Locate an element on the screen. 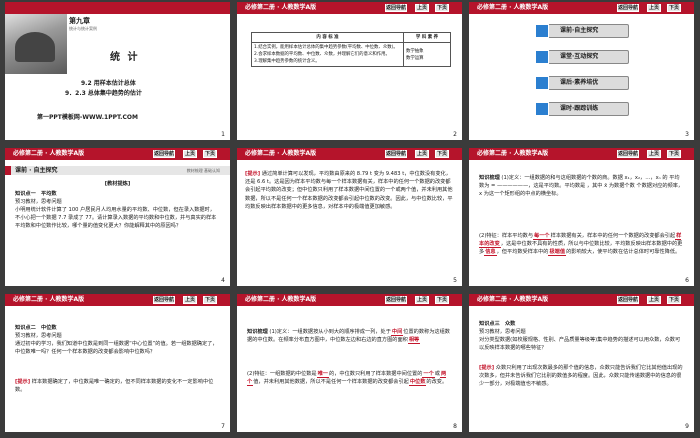  menu-label: 课堂·互动探究 is located at coordinates (579, 56).